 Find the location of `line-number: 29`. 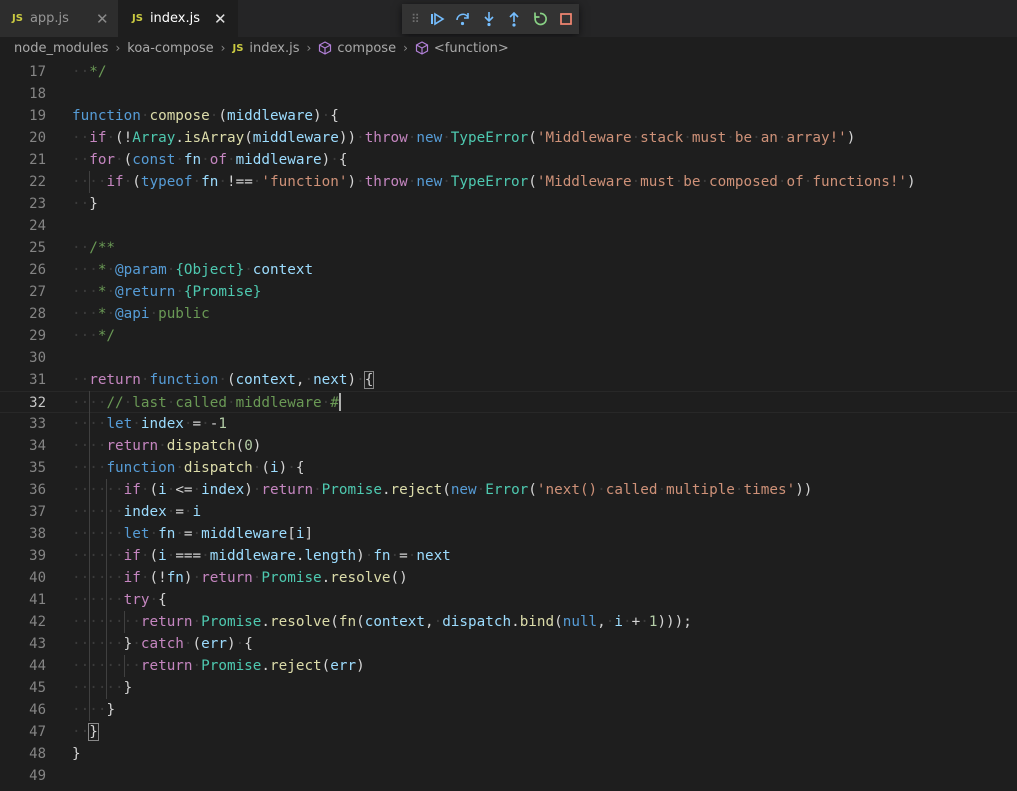

line-number: 29 is located at coordinates (23, 336).